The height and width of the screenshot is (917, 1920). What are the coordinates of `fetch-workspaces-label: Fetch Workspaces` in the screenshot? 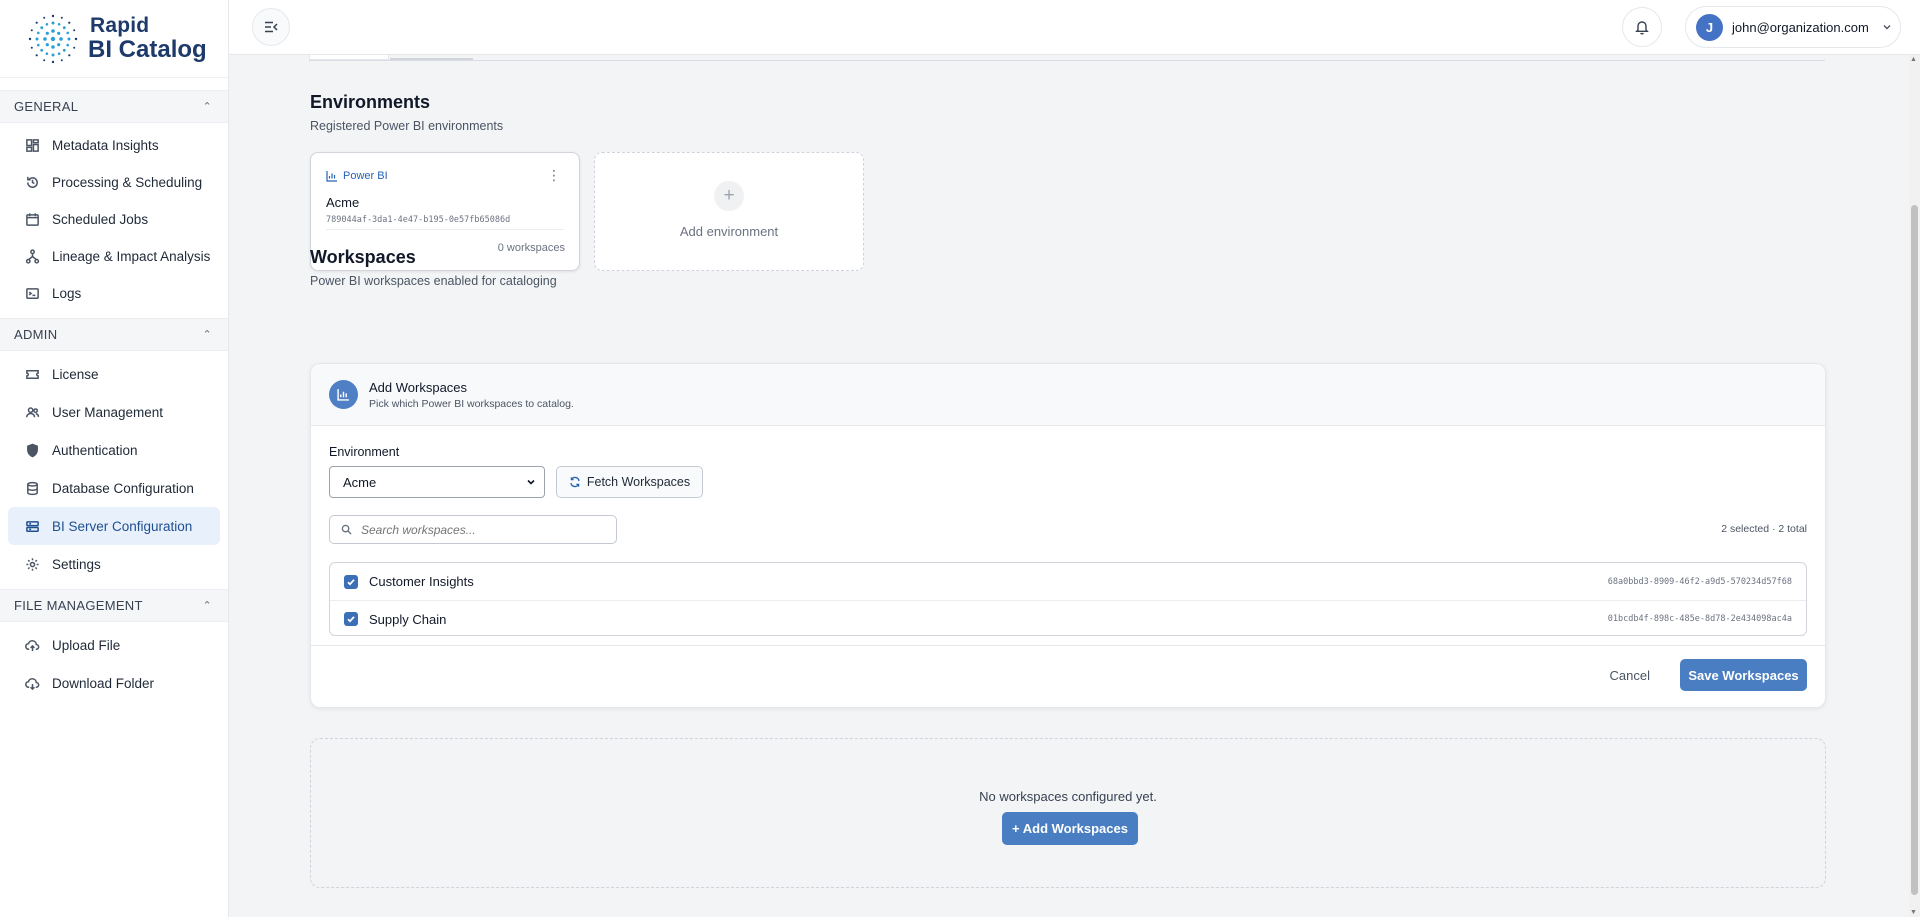 It's located at (638, 482).